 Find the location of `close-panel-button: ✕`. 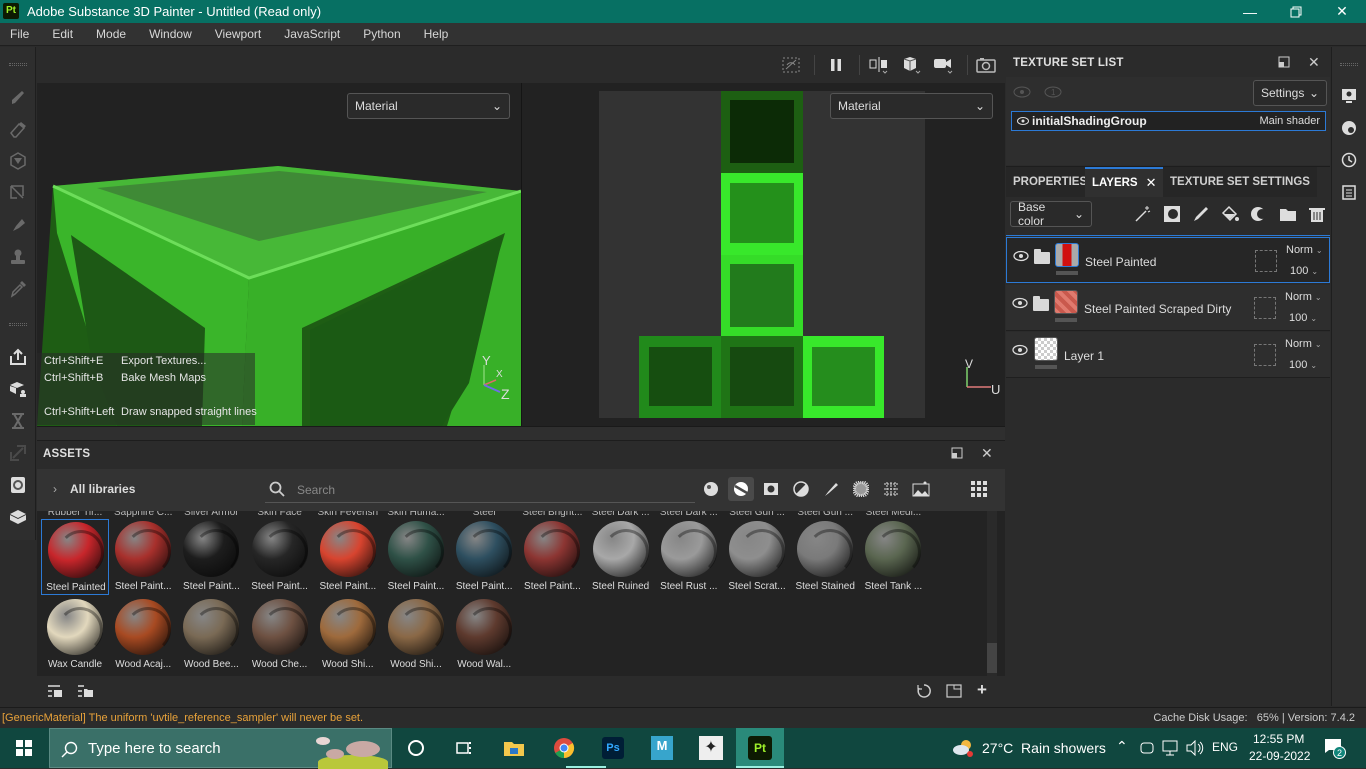

close-panel-button: ✕ is located at coordinates (987, 453).